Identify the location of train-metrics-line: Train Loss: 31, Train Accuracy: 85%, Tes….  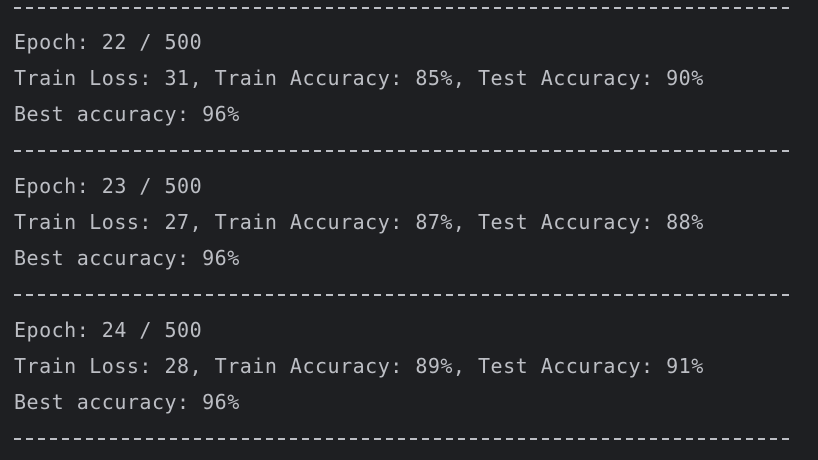
(359, 78).